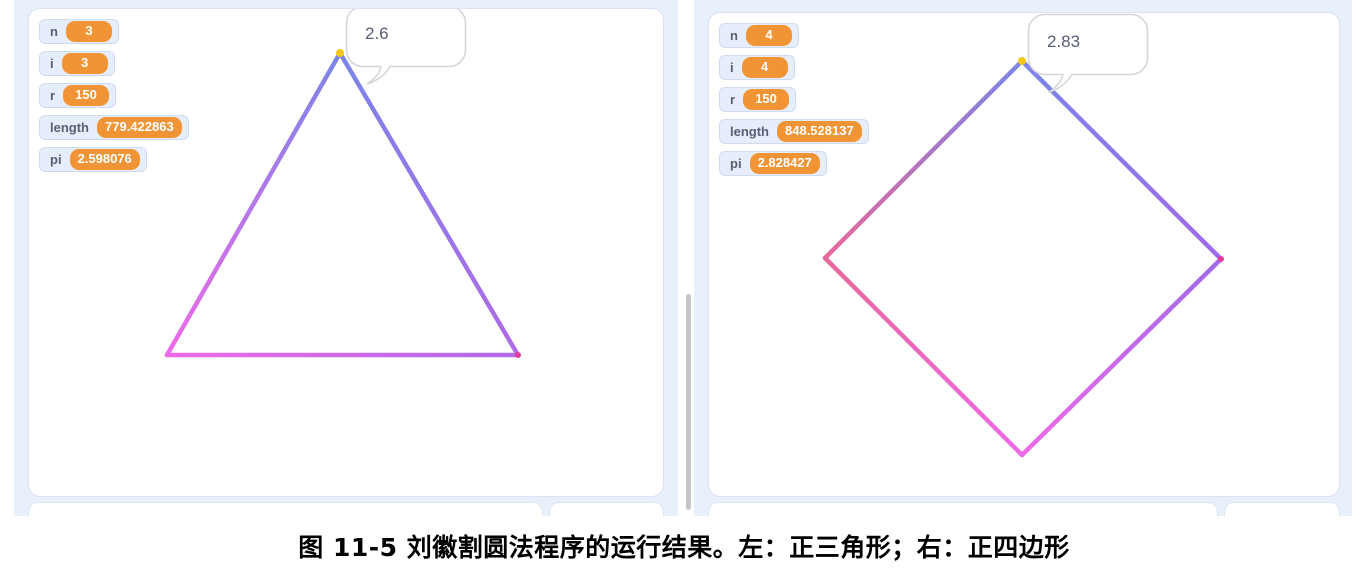  I want to click on figure-caption: 图 11-5 刘徽割圆法程序的运行结果。左：正三角形；右：正四边形, so click(684, 547).